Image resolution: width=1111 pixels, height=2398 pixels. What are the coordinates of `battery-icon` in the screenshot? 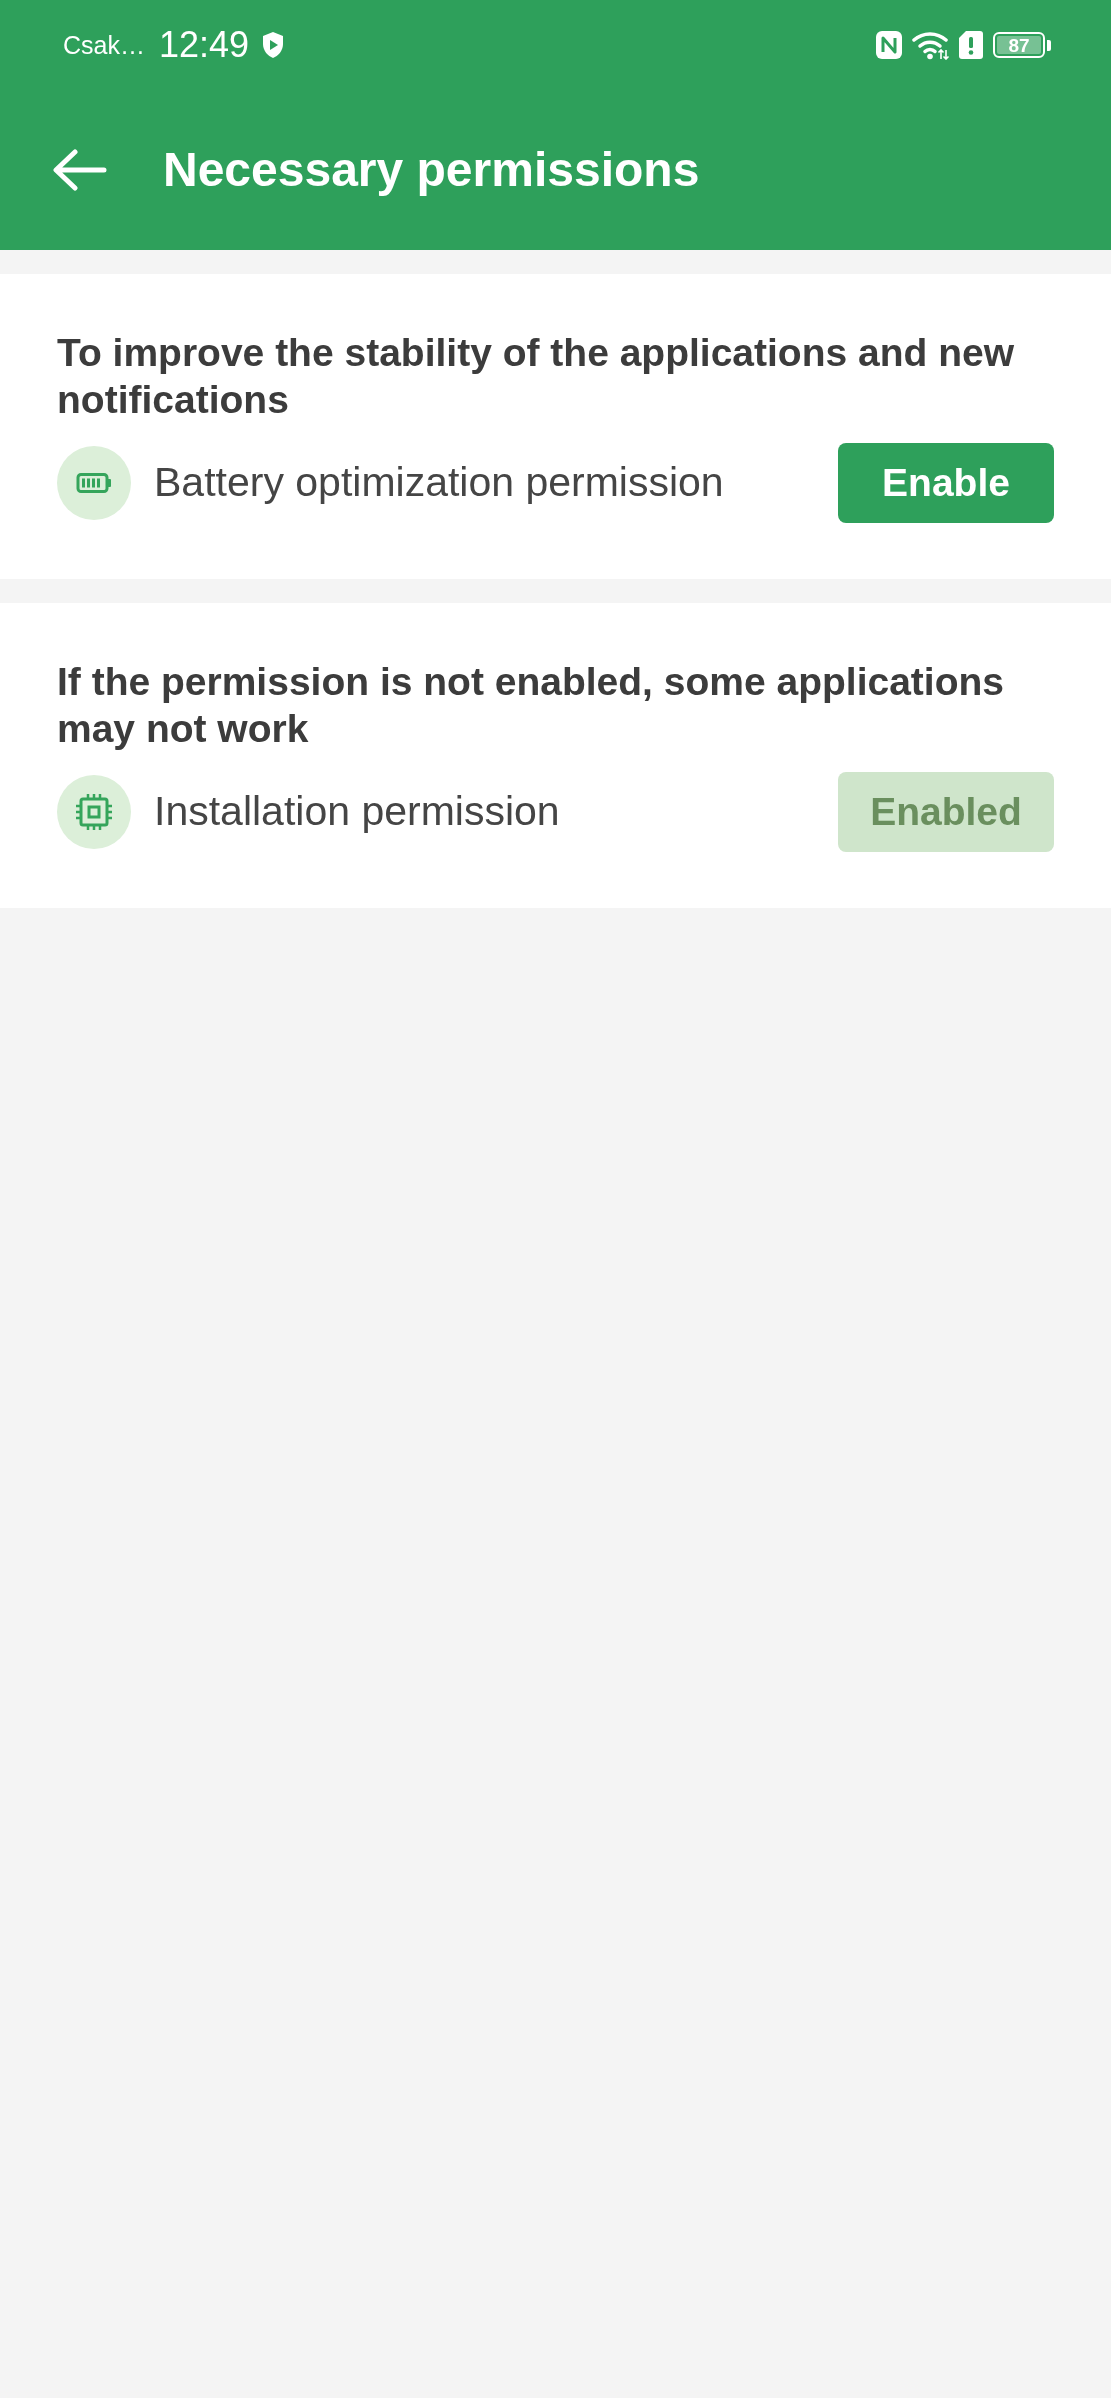 It's located at (94, 483).